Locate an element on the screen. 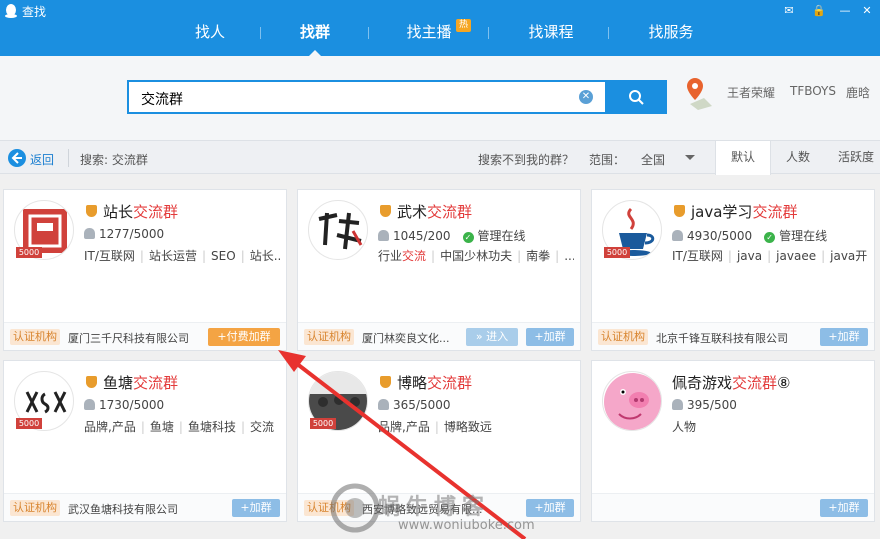 The image size is (880, 539). search-icon is located at coordinates (636, 97).